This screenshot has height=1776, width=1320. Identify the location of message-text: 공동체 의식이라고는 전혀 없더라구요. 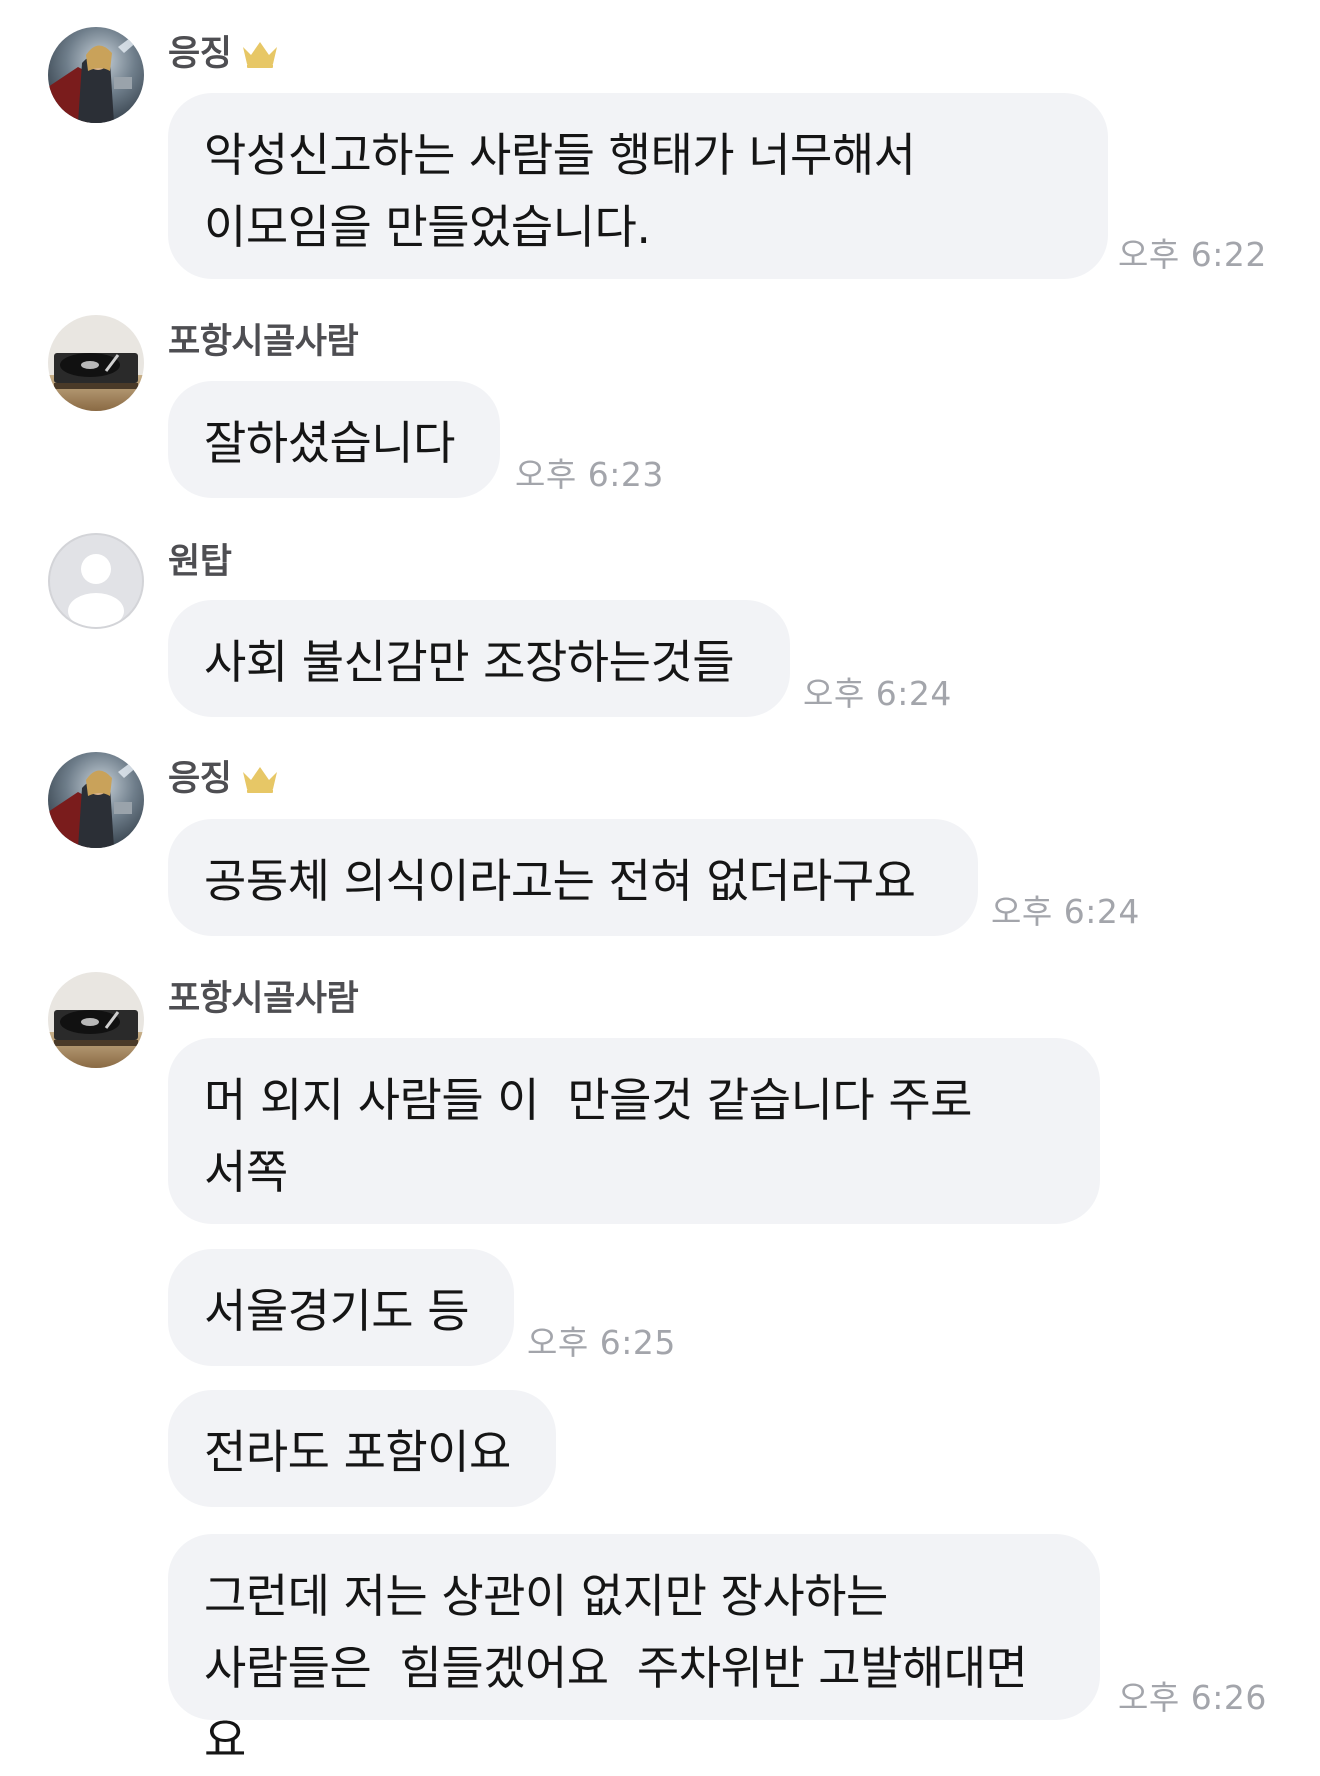
(560, 881).